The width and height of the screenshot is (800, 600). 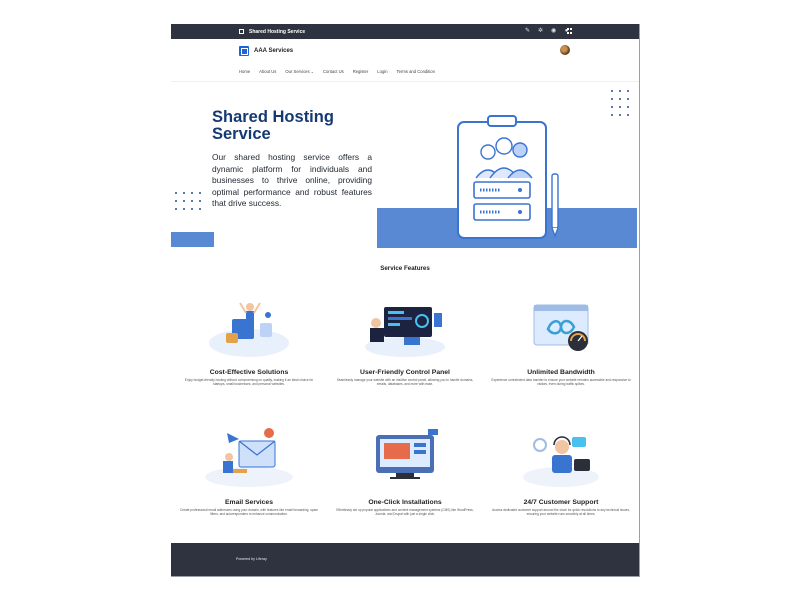 I want to click on control-icons: ✎ ✲ ◉ ●, so click(x=547, y=31).